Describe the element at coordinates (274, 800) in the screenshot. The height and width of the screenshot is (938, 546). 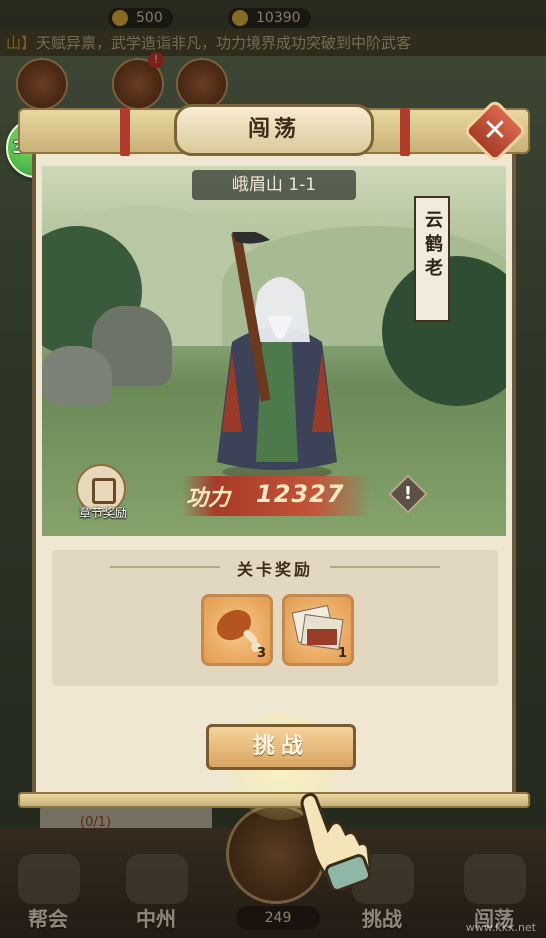
I see `scroll-bottom-bar` at that location.